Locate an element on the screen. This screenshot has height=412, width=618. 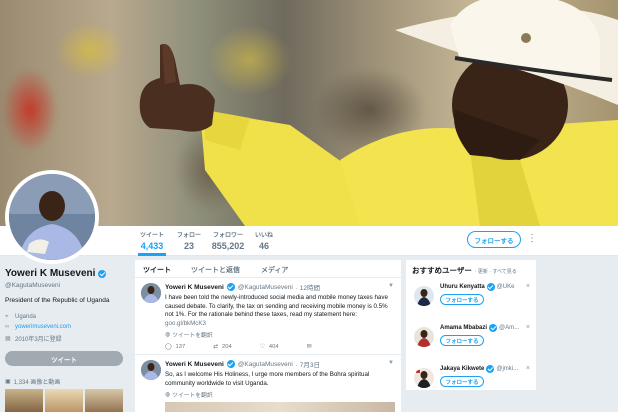
stat-tweets: ツイート 4,433 is located at coordinates (152, 243).